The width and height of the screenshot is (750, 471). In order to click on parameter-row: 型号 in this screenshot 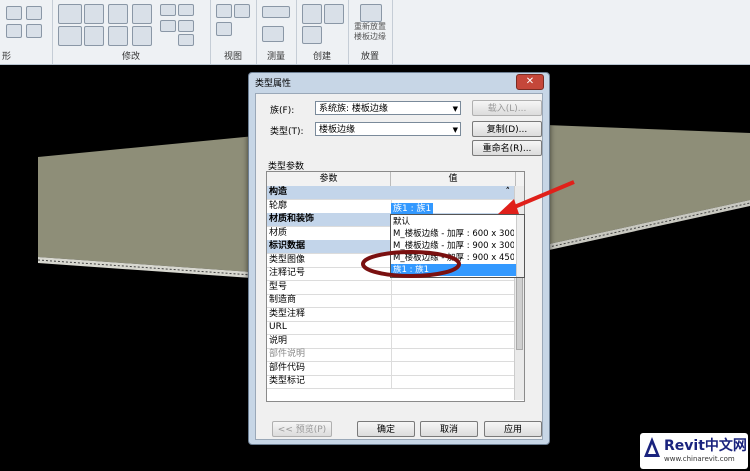, I will do `click(395, 287)`.